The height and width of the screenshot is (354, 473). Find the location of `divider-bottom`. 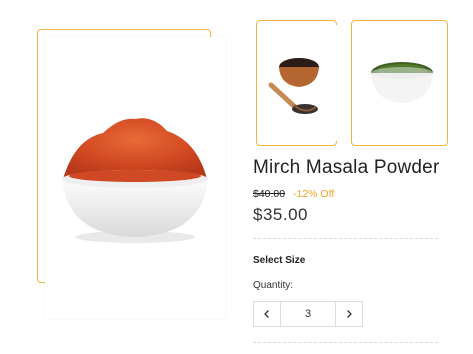

divider-bottom is located at coordinates (345, 342).